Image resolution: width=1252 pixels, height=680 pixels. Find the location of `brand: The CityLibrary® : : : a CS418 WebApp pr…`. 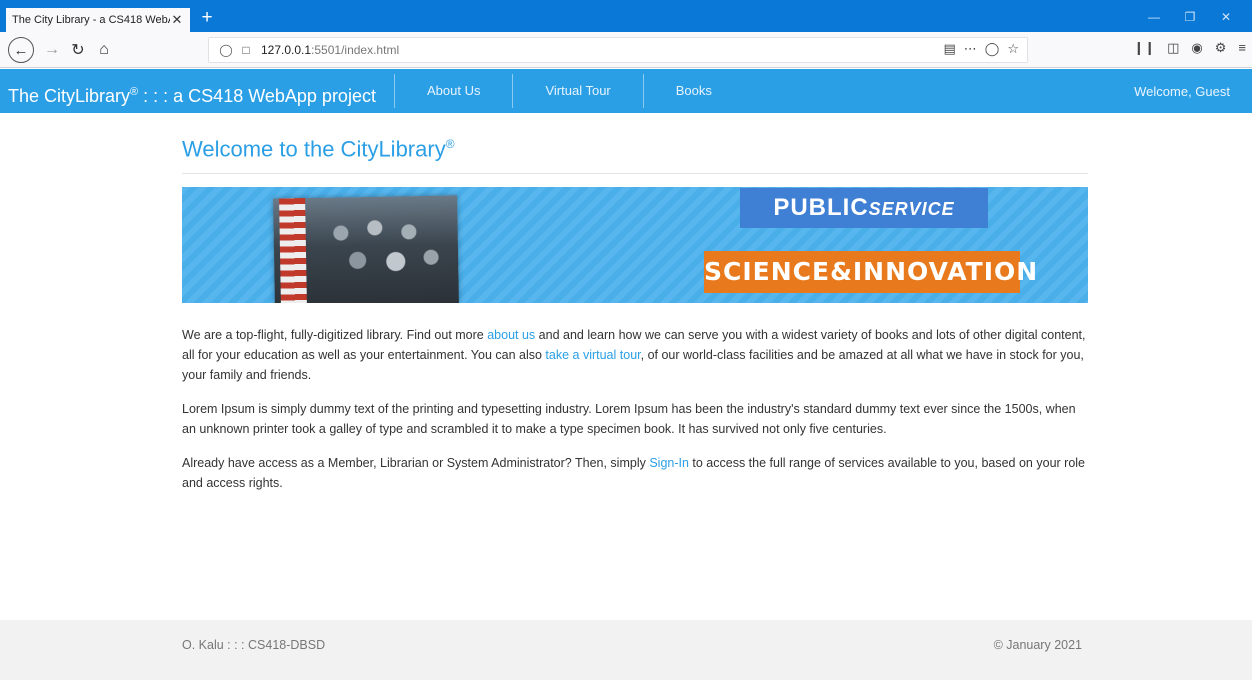

brand: The CityLibrary® : : : a CS418 WebApp pr… is located at coordinates (192, 91).